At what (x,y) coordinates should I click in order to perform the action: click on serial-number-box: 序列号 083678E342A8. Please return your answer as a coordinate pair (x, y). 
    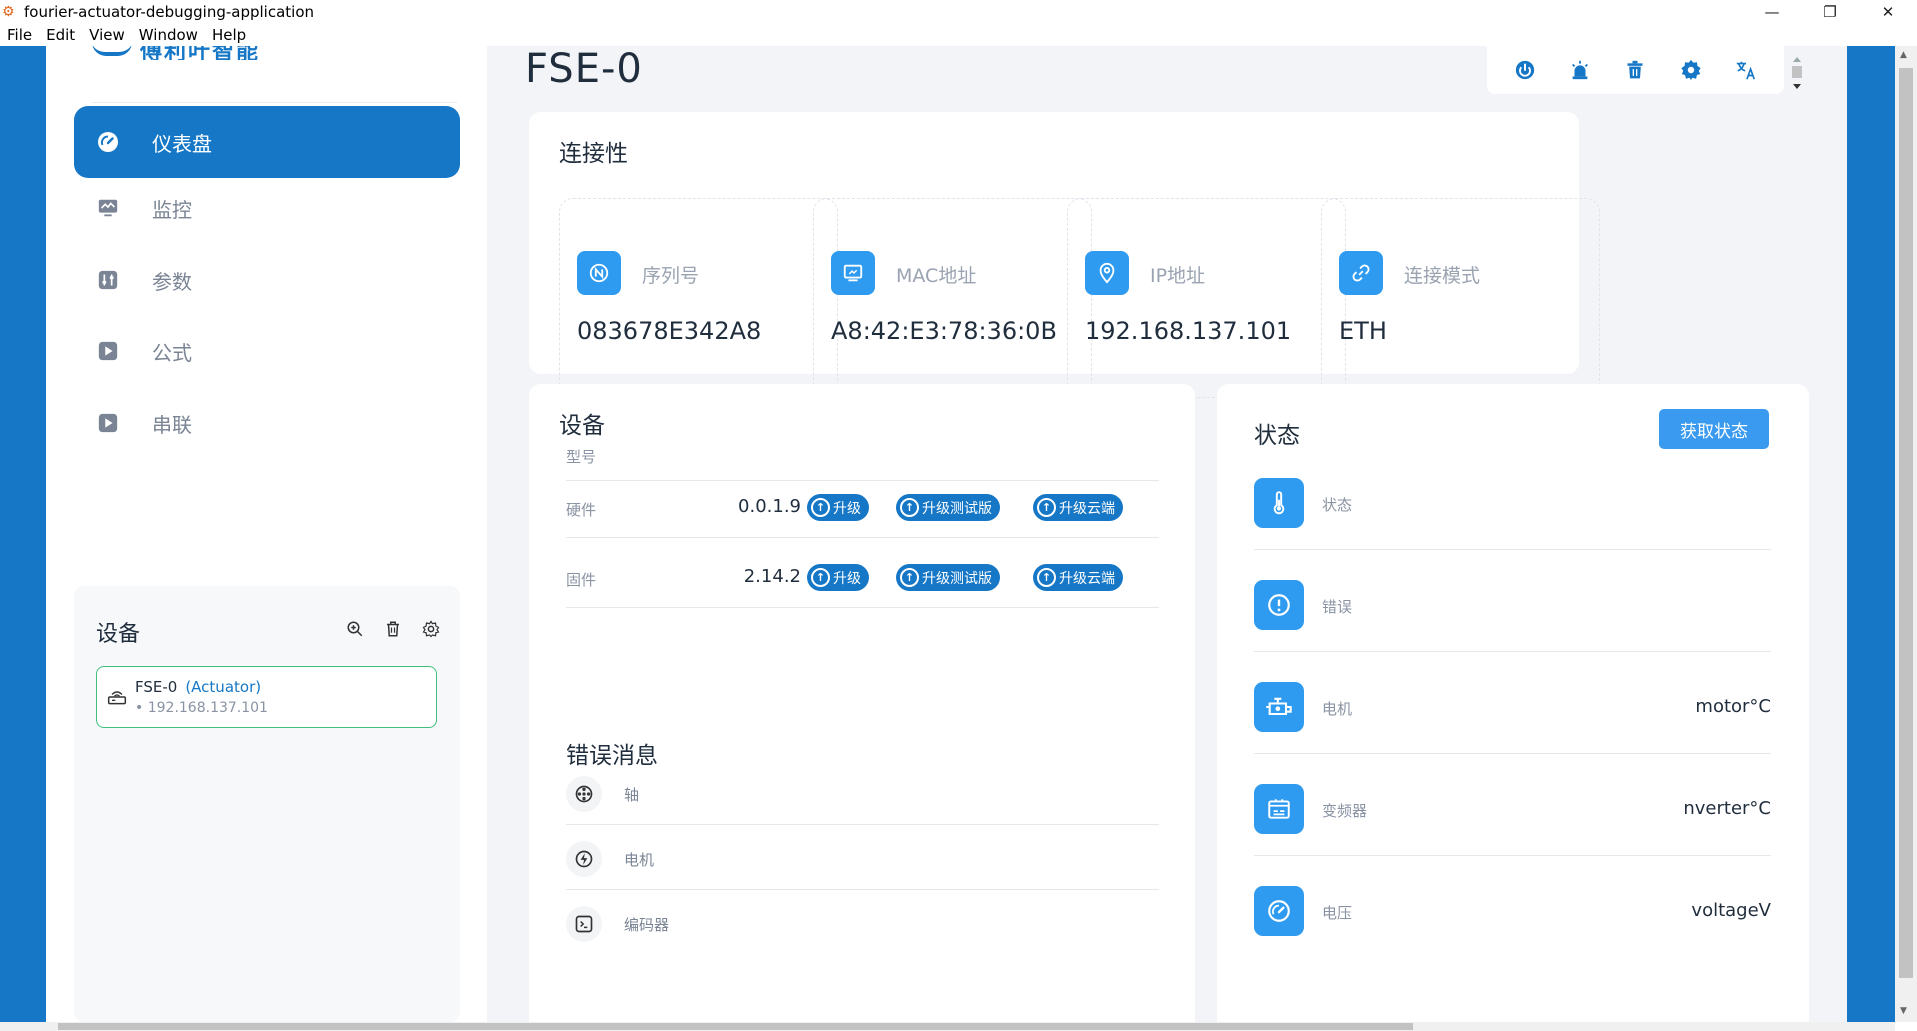
    Looking at the image, I should click on (698, 298).